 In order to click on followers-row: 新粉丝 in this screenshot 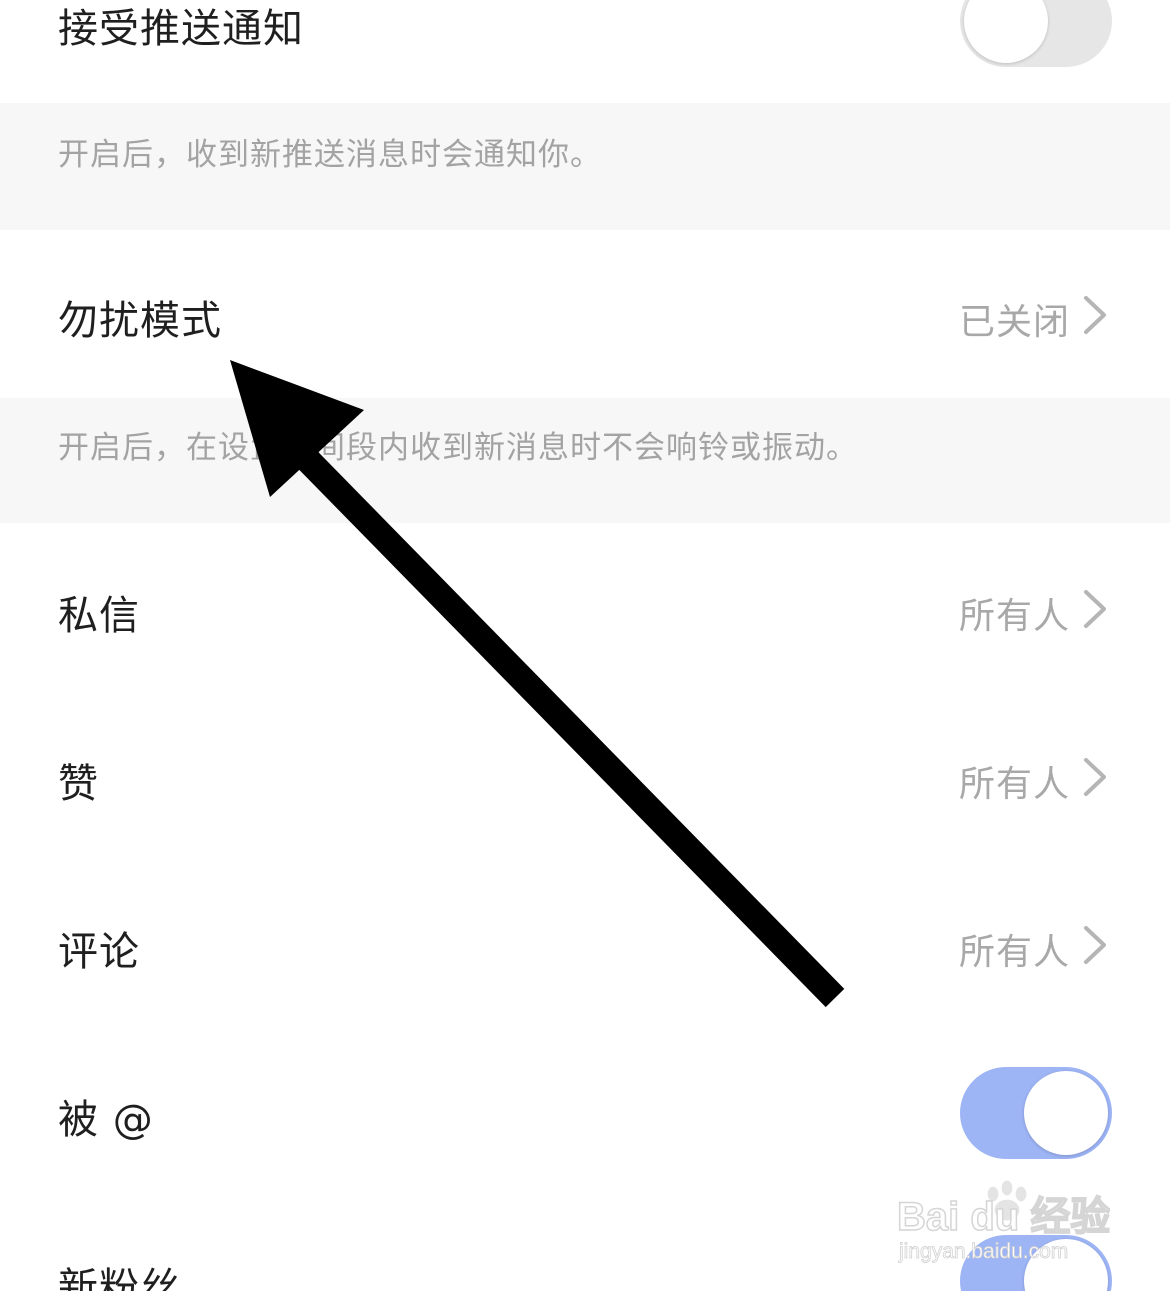, I will do `click(585, 1243)`.